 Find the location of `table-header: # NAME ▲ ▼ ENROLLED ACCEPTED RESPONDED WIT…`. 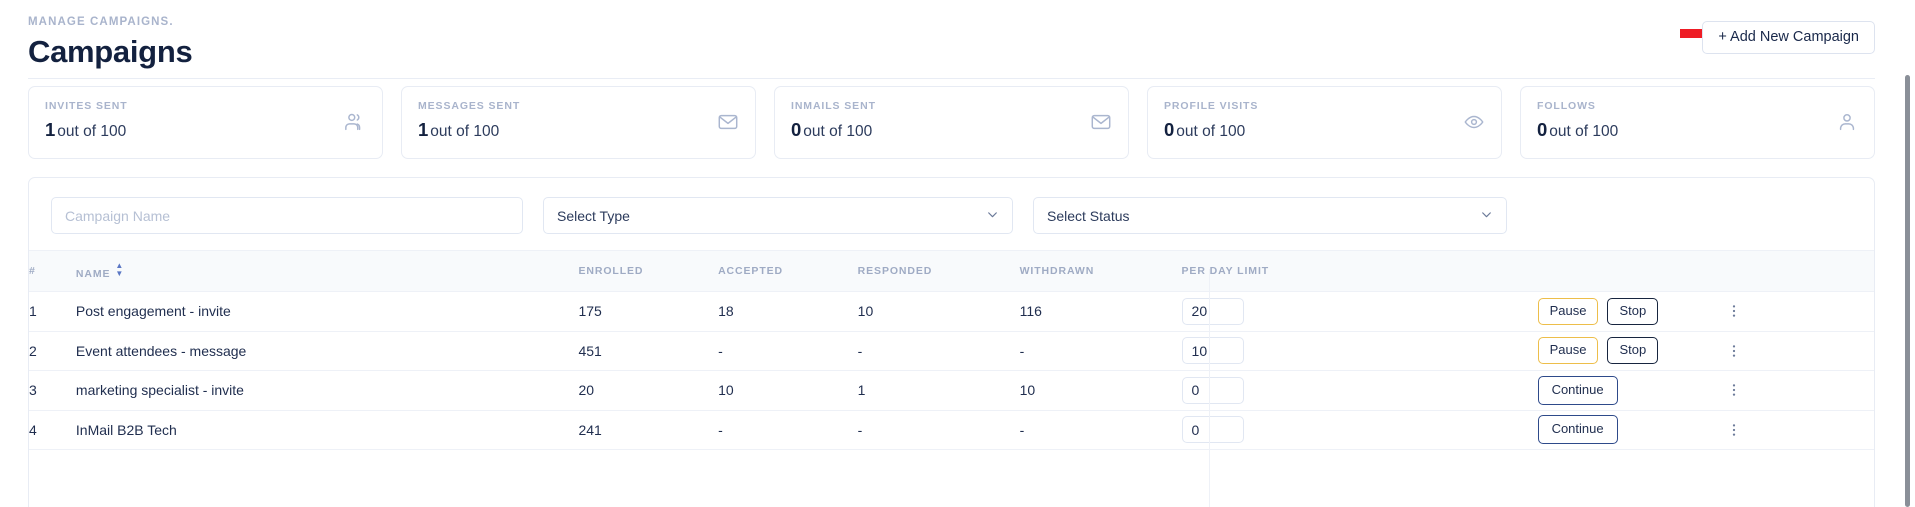

table-header: # NAME ▲ ▼ ENROLLED ACCEPTED RESPONDED WIT… is located at coordinates (951, 271).